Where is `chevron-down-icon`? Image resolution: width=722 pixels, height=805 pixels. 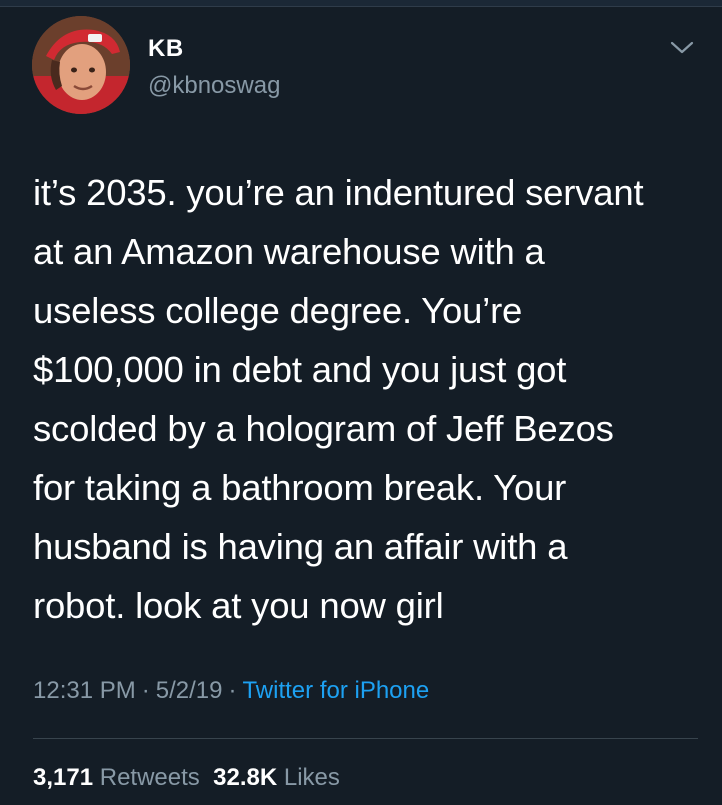
chevron-down-icon is located at coordinates (682, 47).